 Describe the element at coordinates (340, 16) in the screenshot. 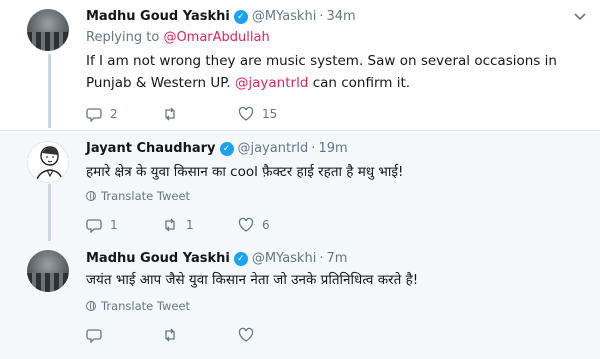

I see `timestamp: 34m` at that location.